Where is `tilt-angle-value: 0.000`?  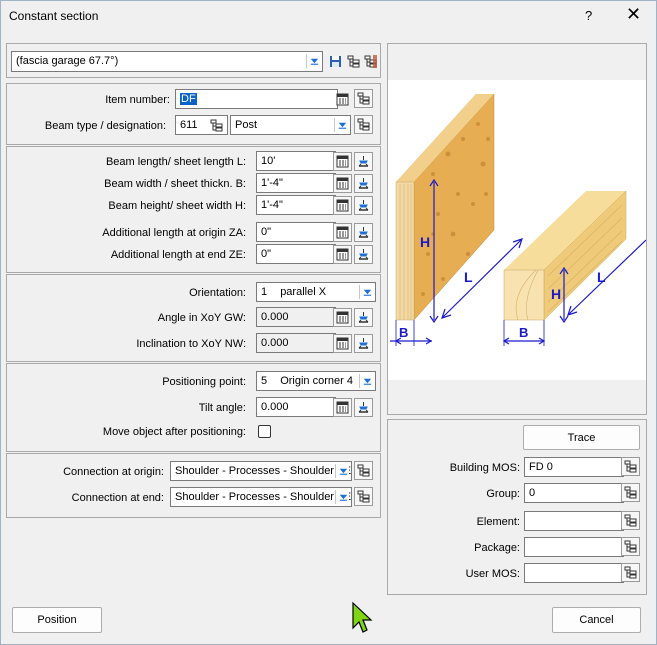 tilt-angle-value: 0.000 is located at coordinates (275, 407).